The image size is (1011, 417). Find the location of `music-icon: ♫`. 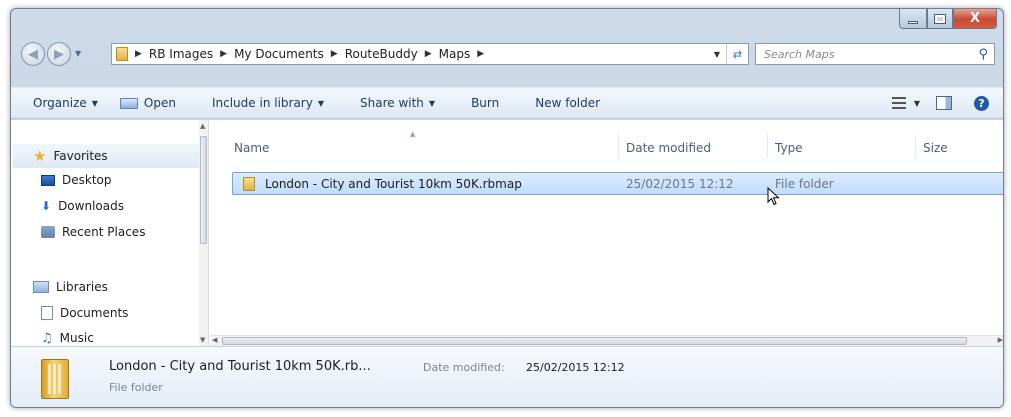

music-icon: ♫ is located at coordinates (47, 338).